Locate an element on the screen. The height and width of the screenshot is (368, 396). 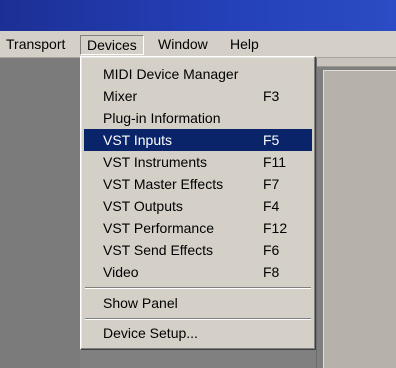
menu-item-label: VST Send Effects is located at coordinates (158, 250).